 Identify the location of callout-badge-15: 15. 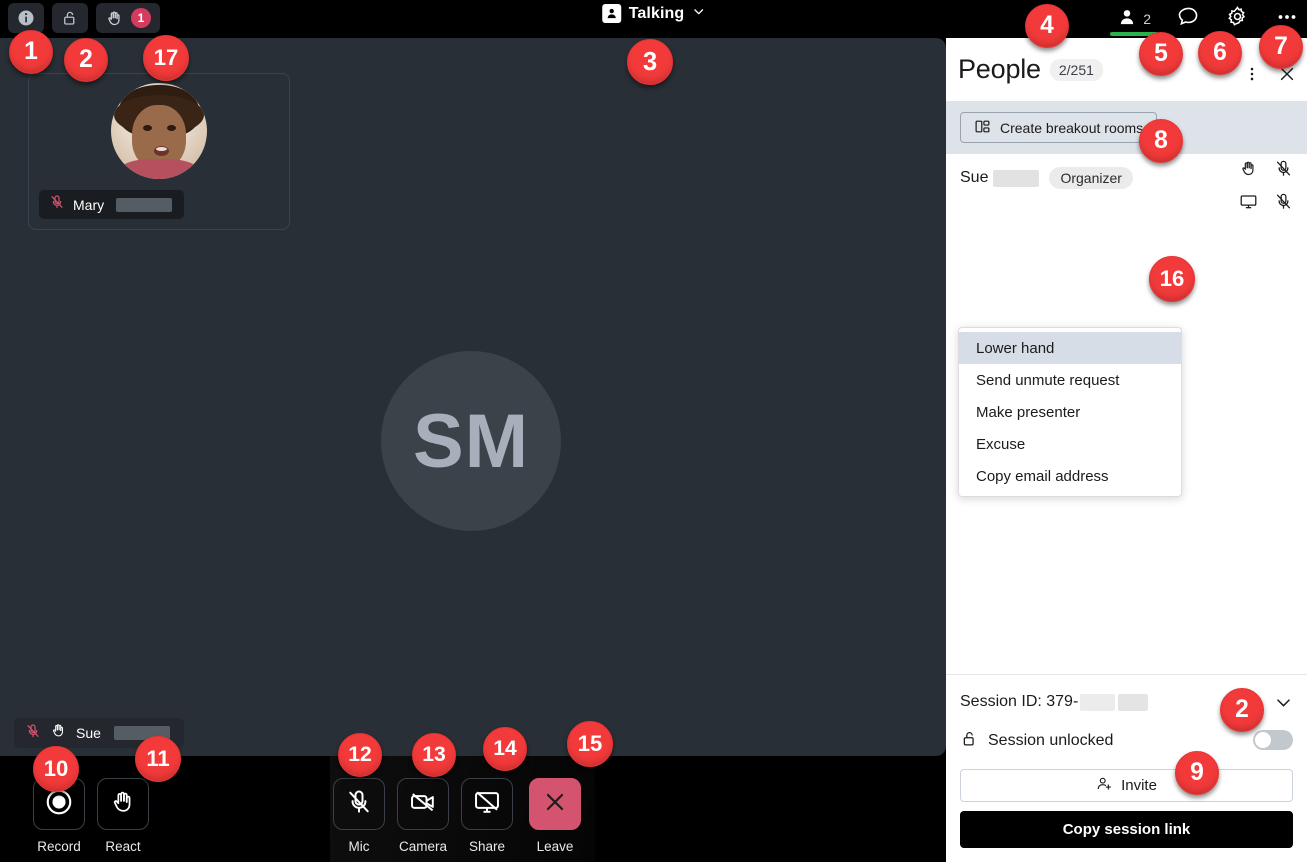
(590, 744).